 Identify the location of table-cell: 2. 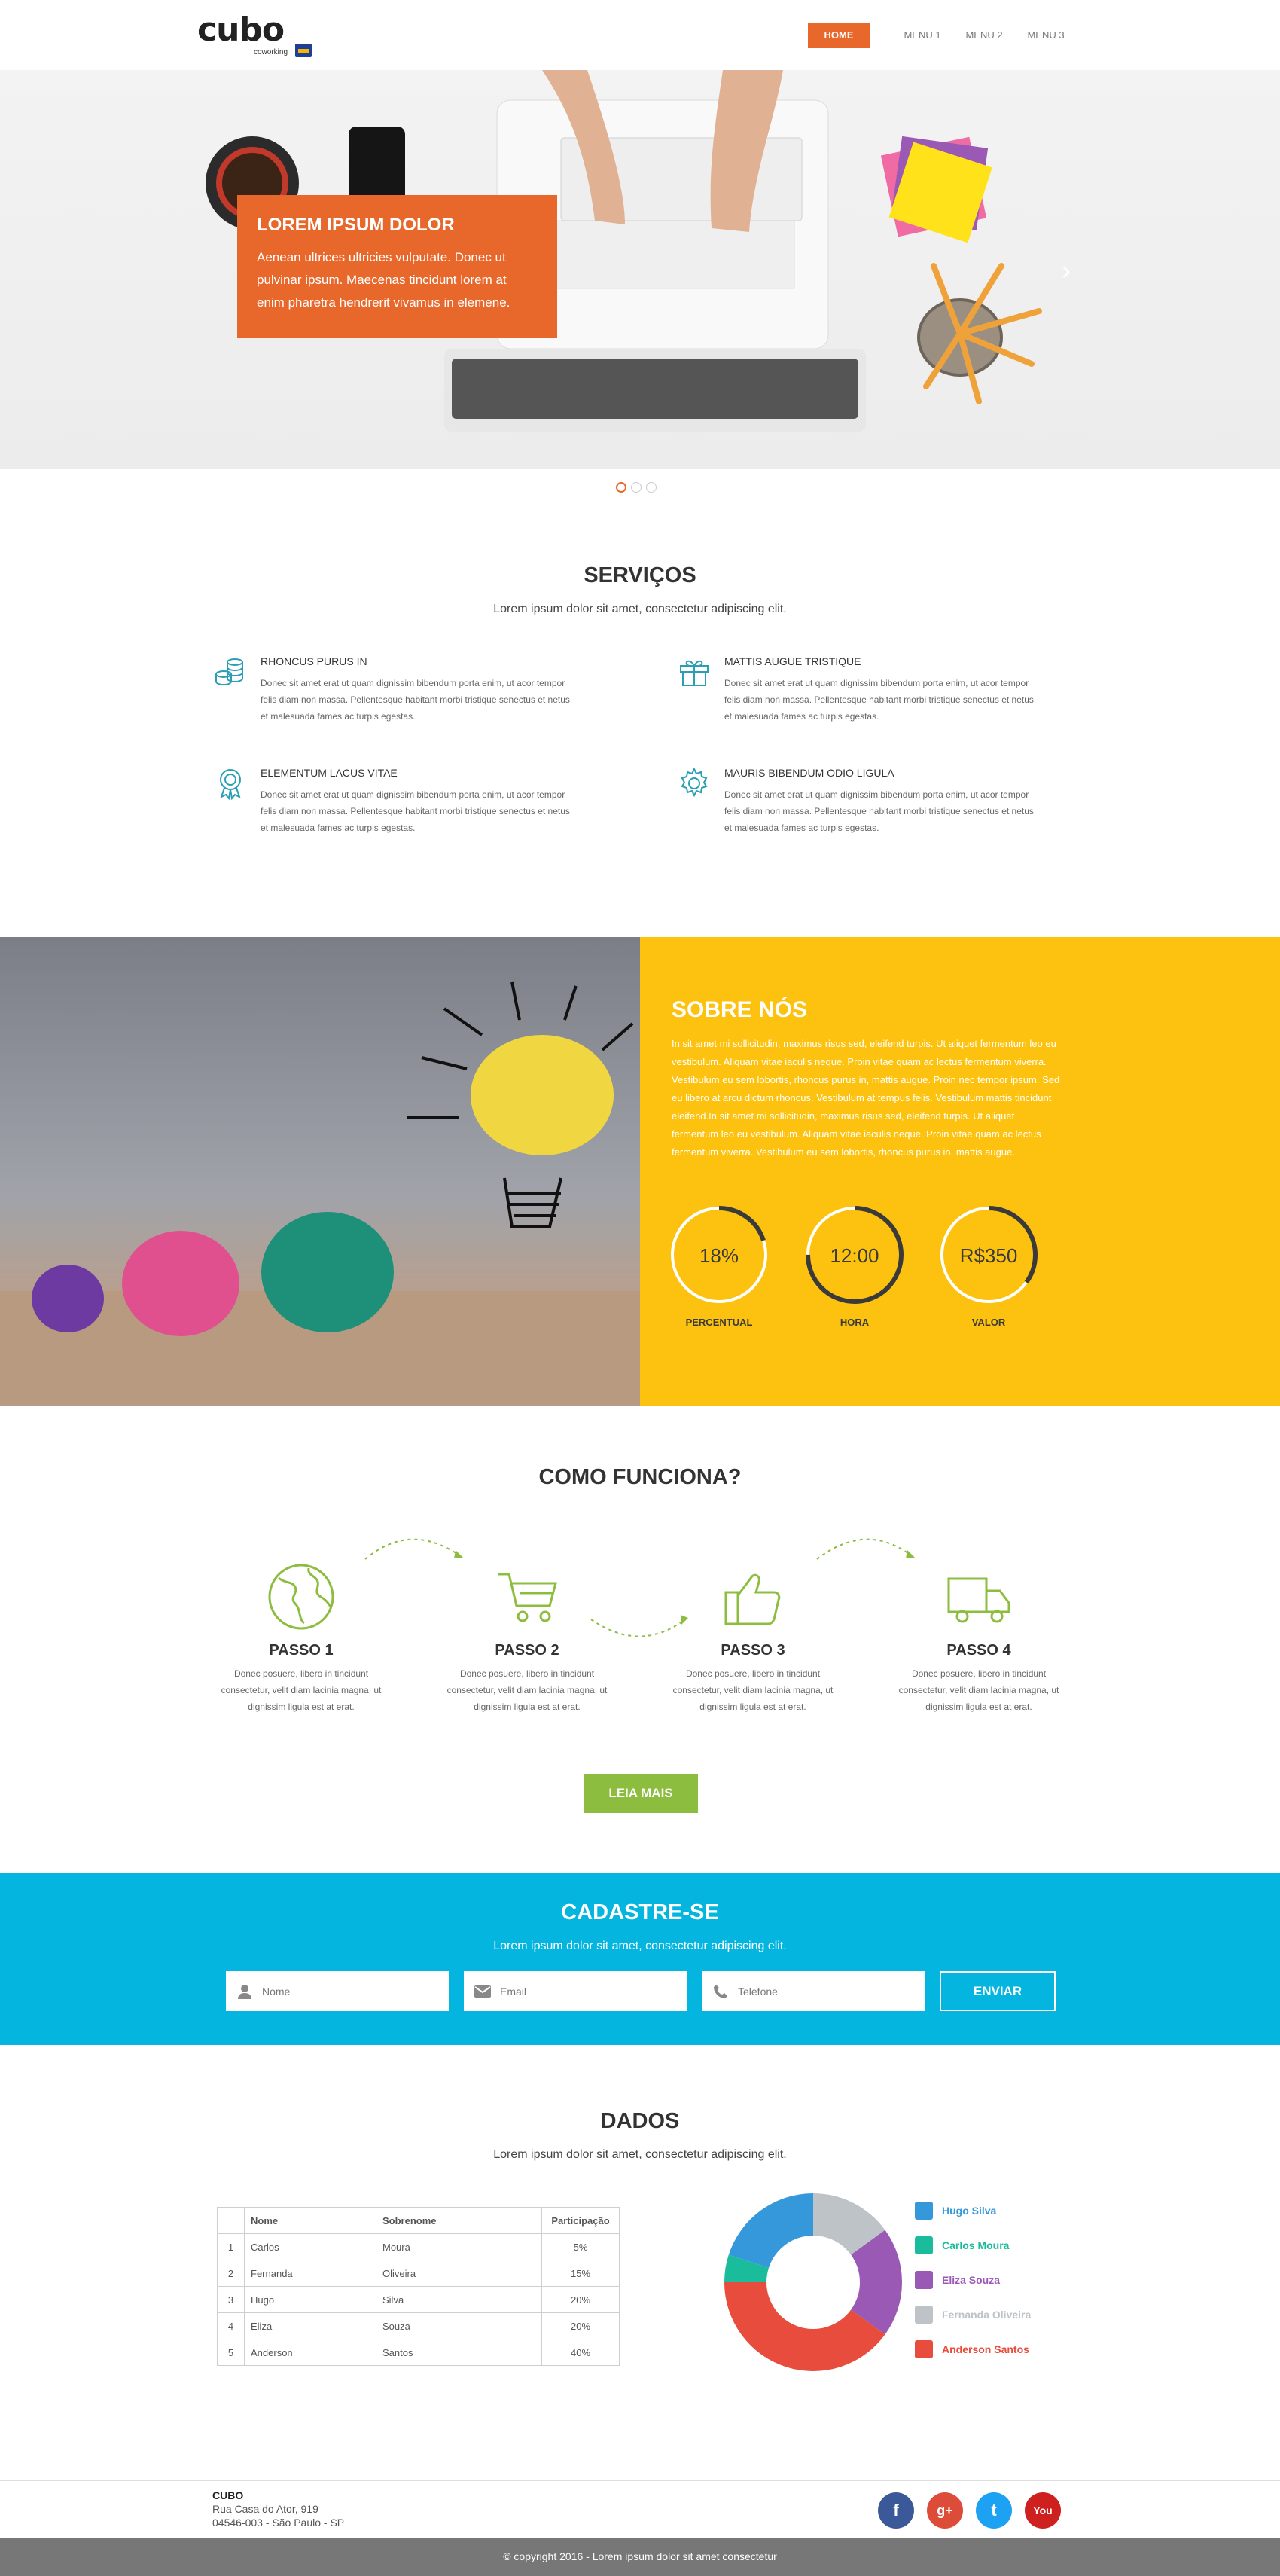
(231, 2274).